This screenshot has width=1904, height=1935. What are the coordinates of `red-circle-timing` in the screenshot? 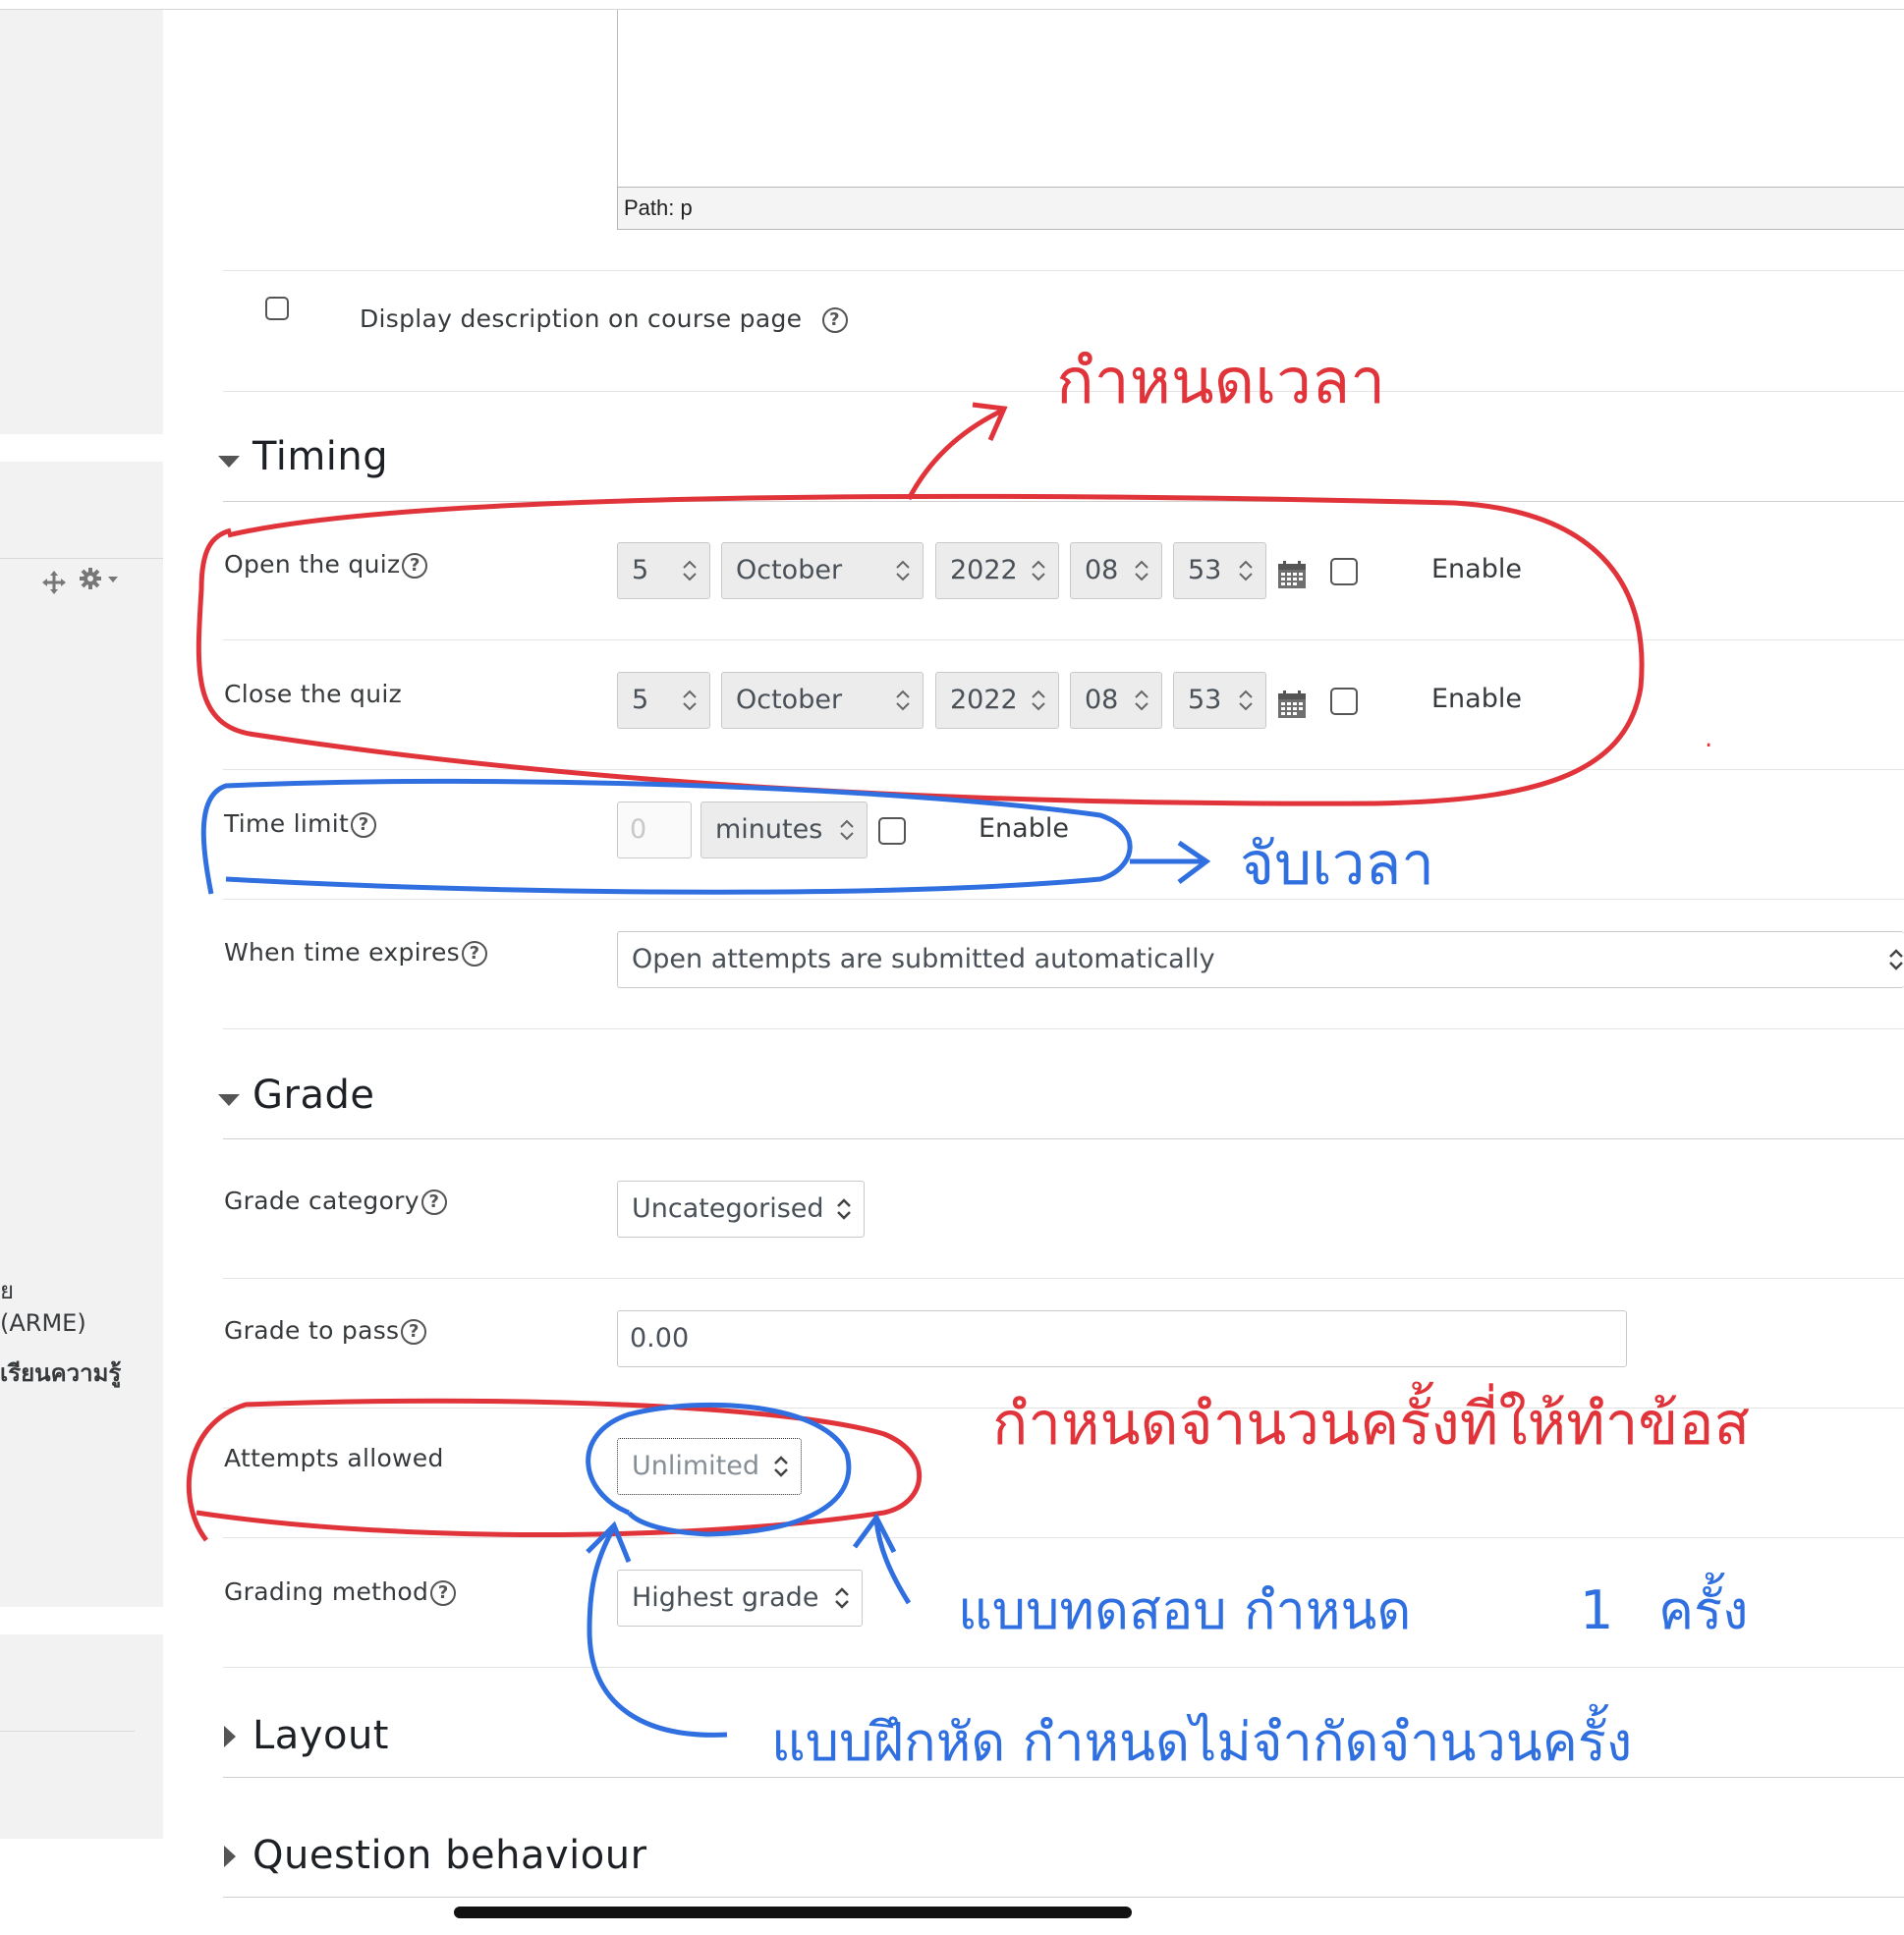 It's located at (920, 650).